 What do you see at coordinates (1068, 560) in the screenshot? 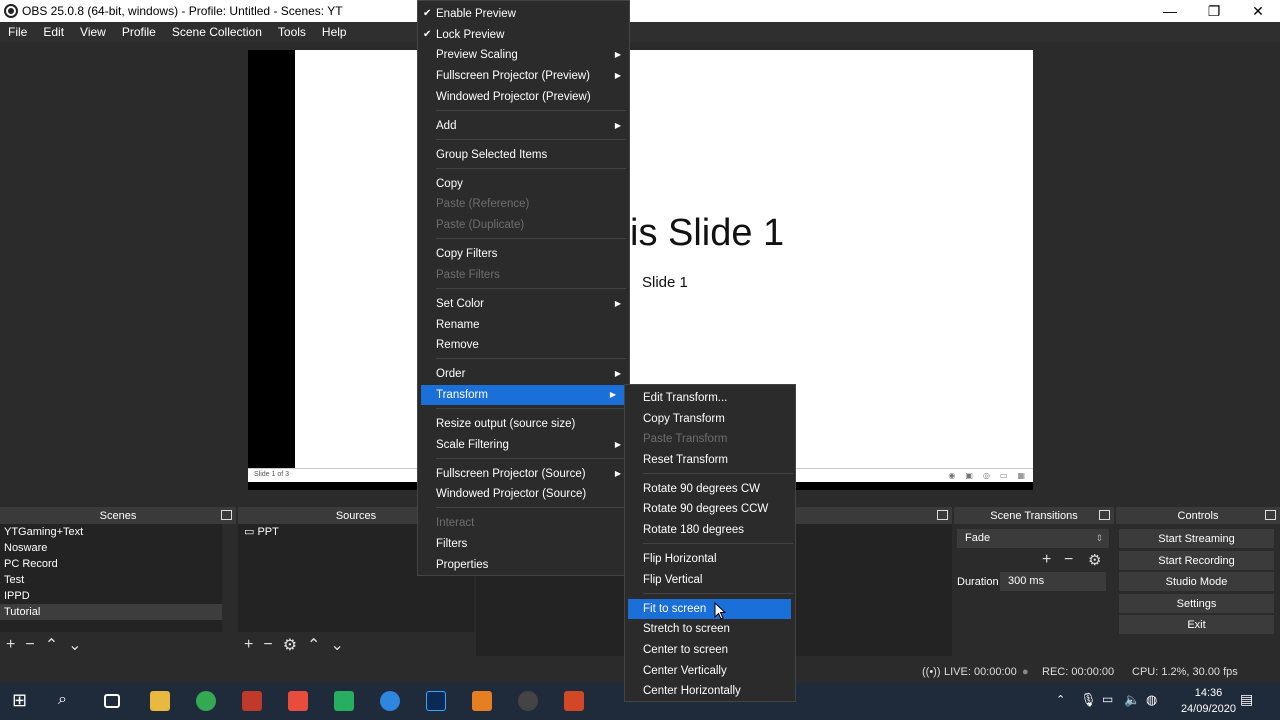
I see `remove-transition-icon: −` at bounding box center [1068, 560].